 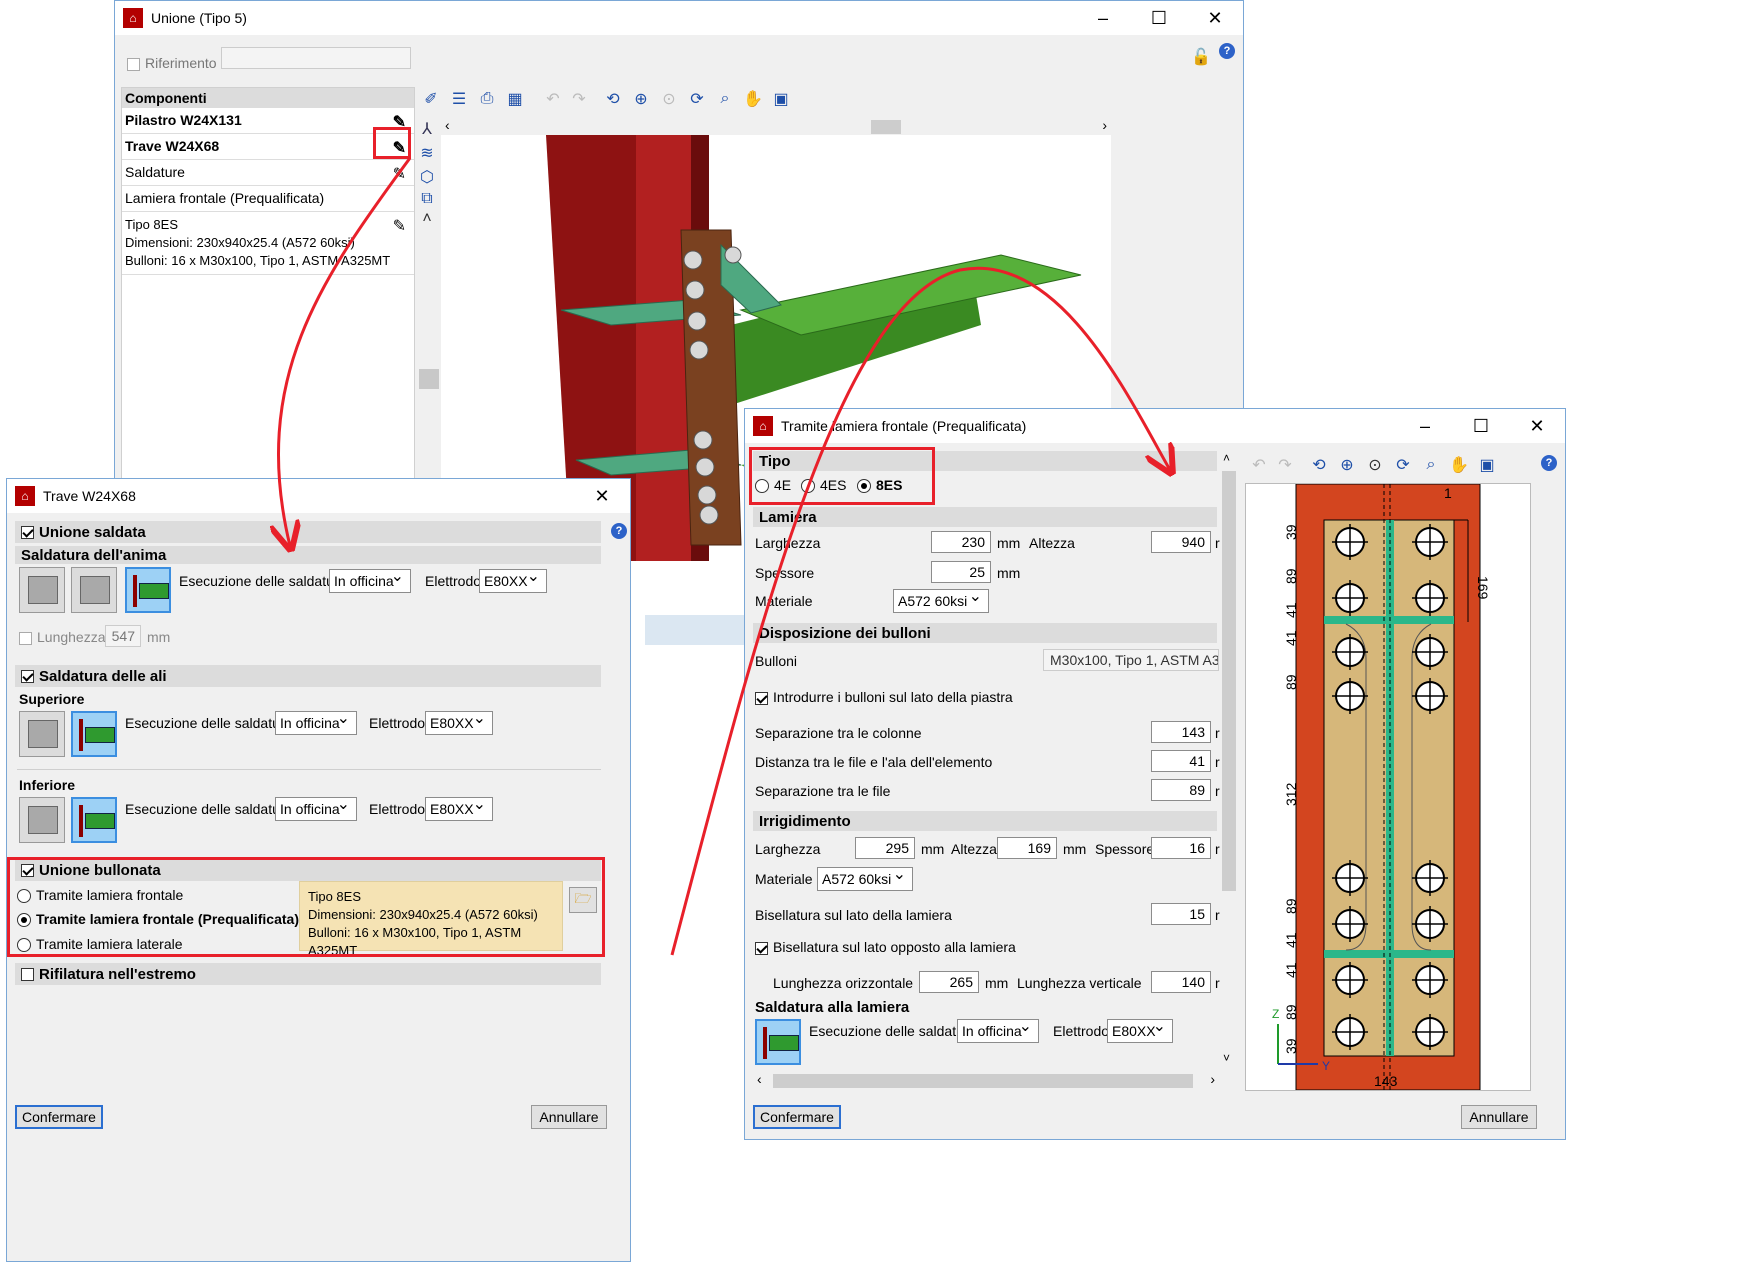 I want to click on dist-file-input: 41, so click(x=1181, y=761).